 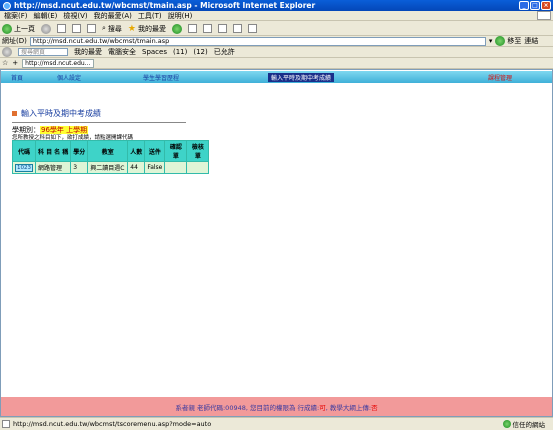 I want to click on table-header-row: 代碼 科 目 名 稱 學分 教室 人數 送件 確認單 檢核單, so click(x=111, y=151).